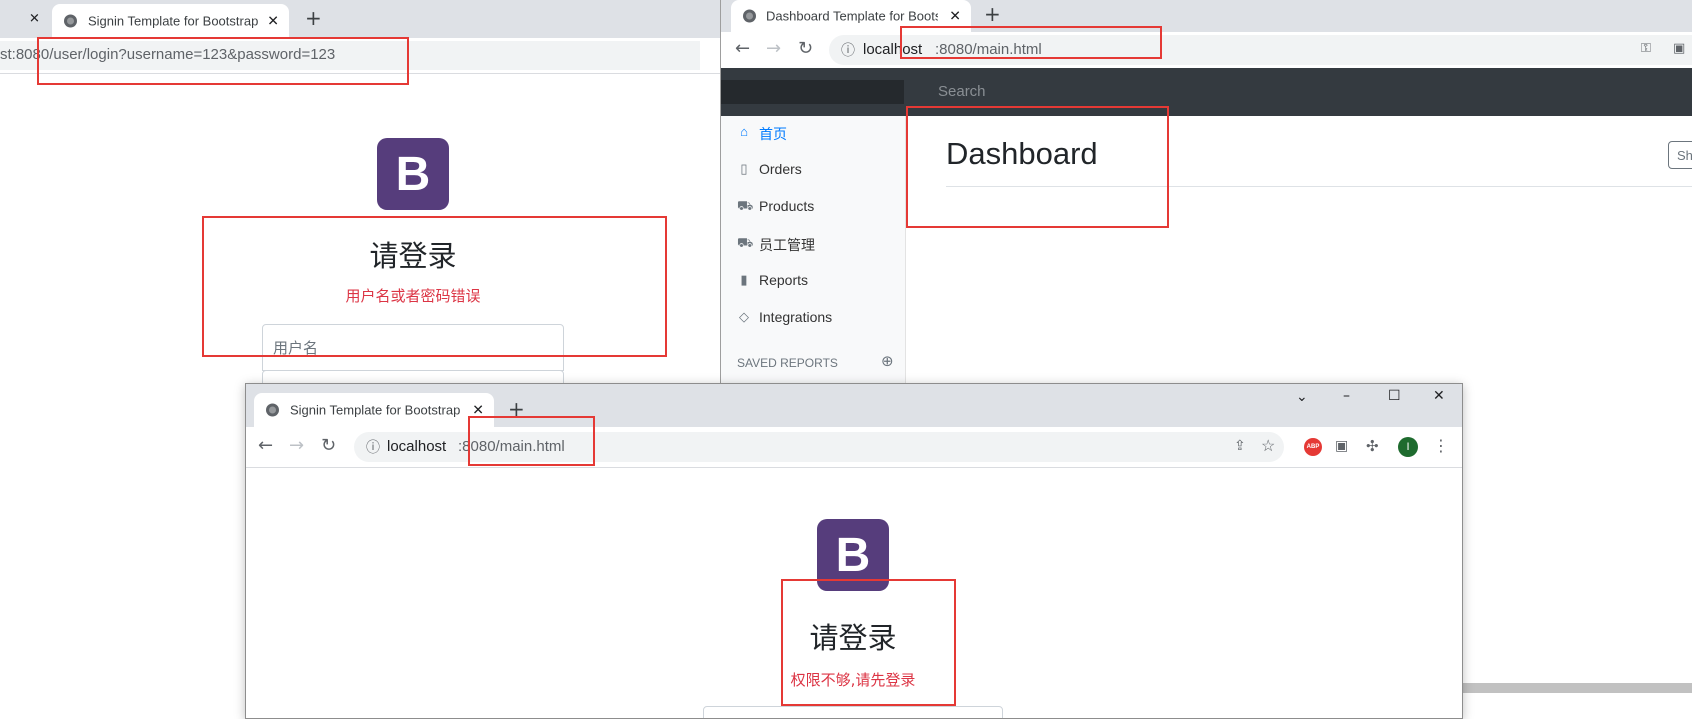 The width and height of the screenshot is (1692, 719). What do you see at coordinates (787, 245) in the screenshot?
I see `sidebar-item-label: 员工管理` at bounding box center [787, 245].